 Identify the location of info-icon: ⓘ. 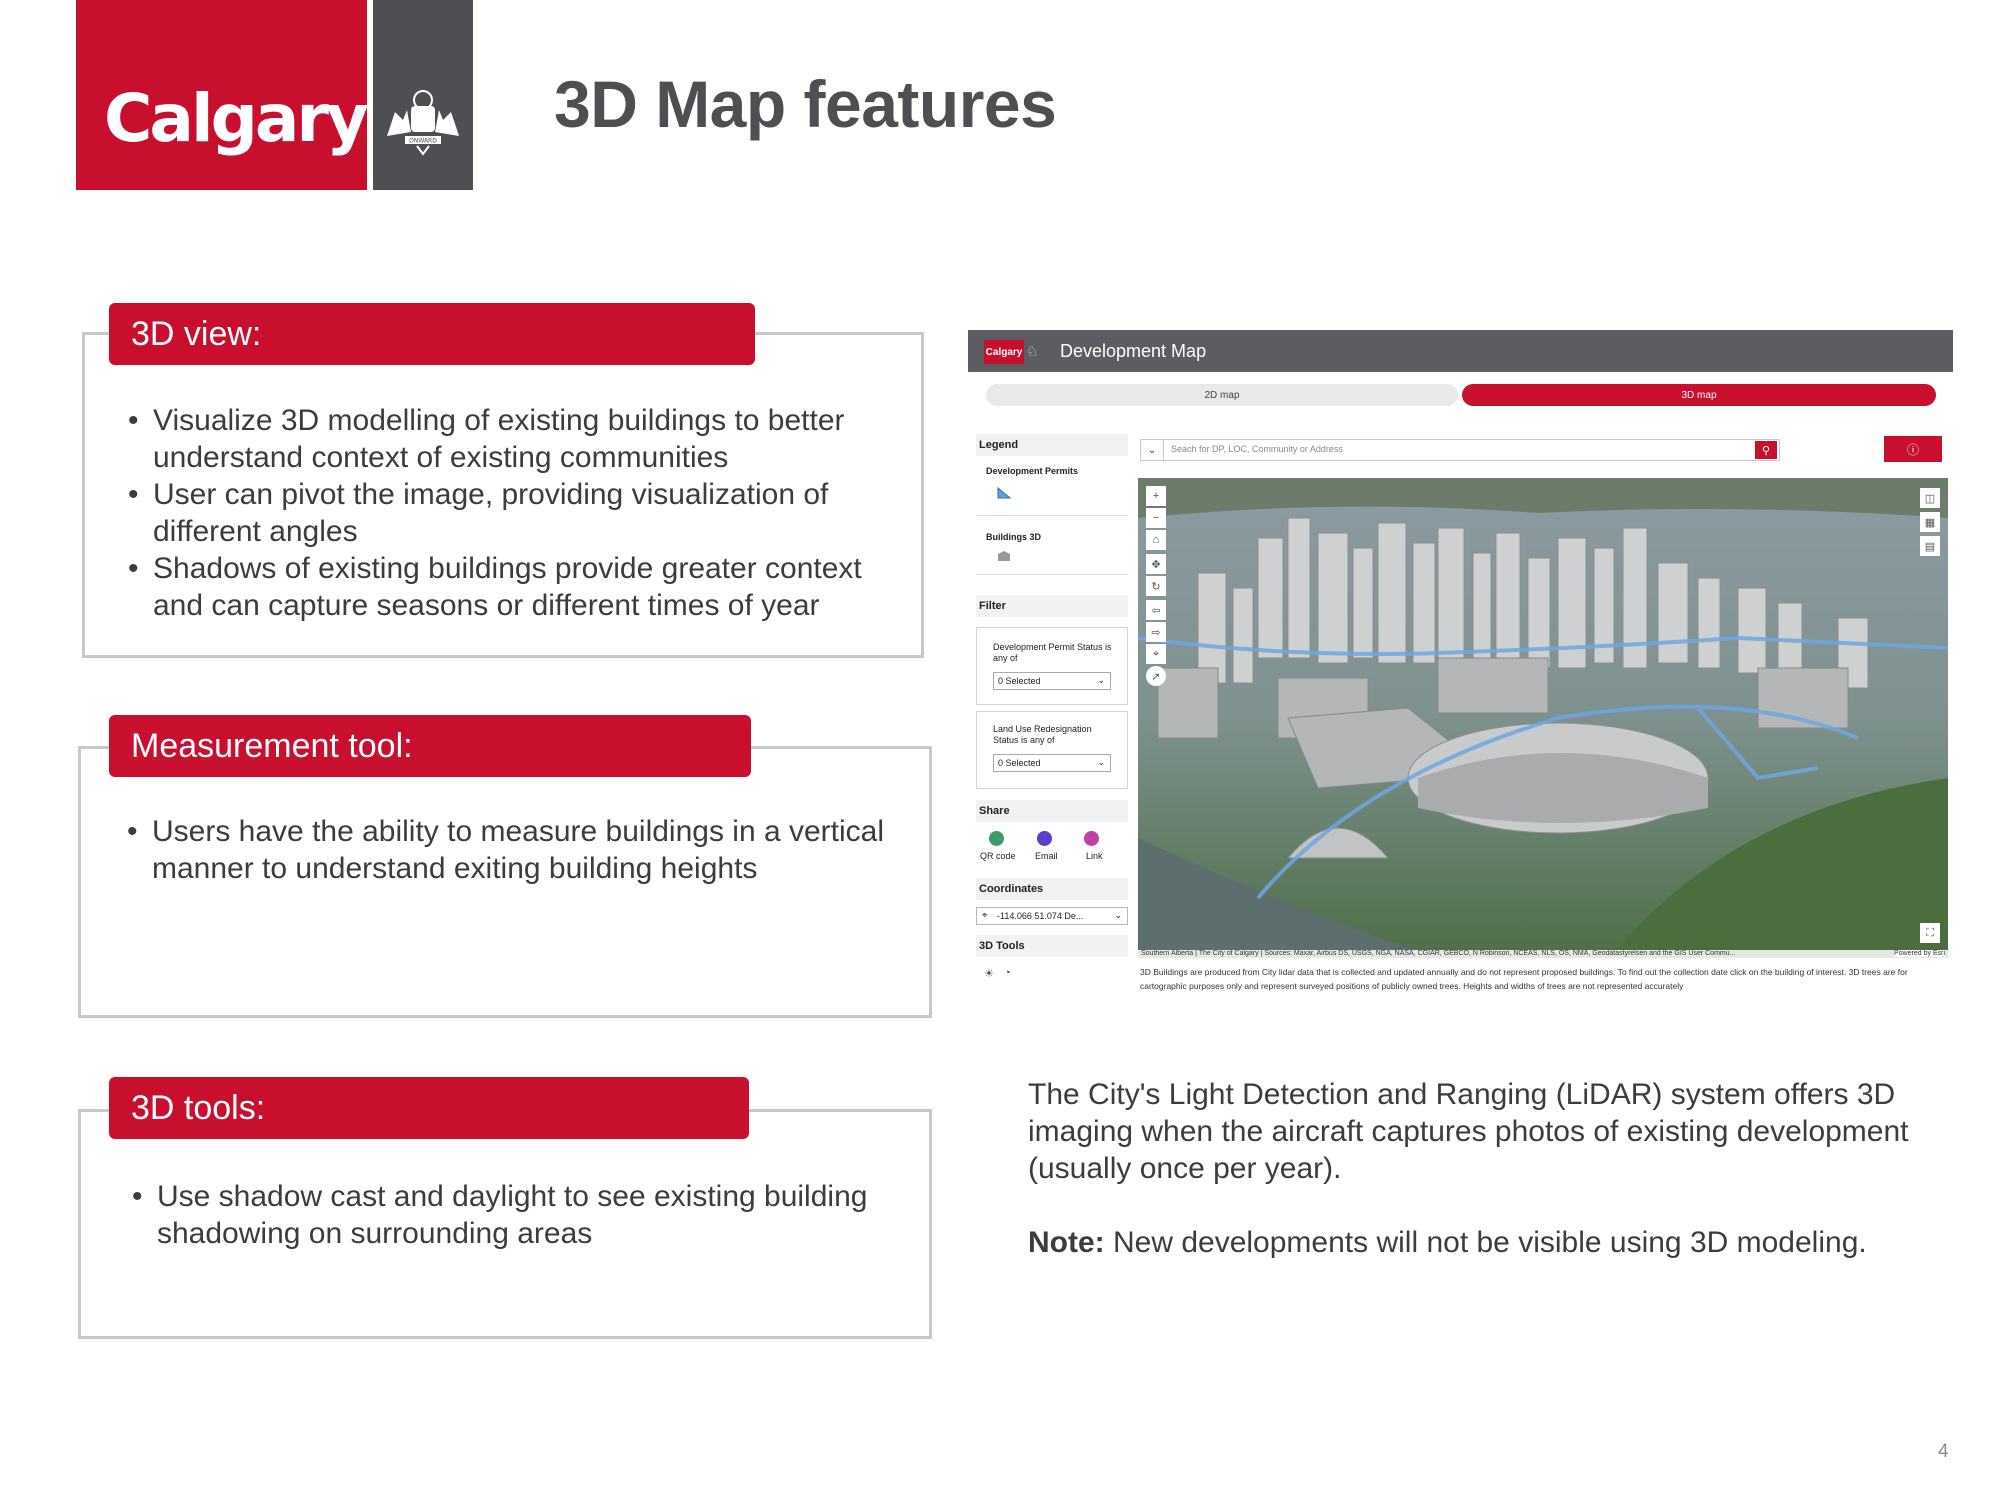
(1913, 449).